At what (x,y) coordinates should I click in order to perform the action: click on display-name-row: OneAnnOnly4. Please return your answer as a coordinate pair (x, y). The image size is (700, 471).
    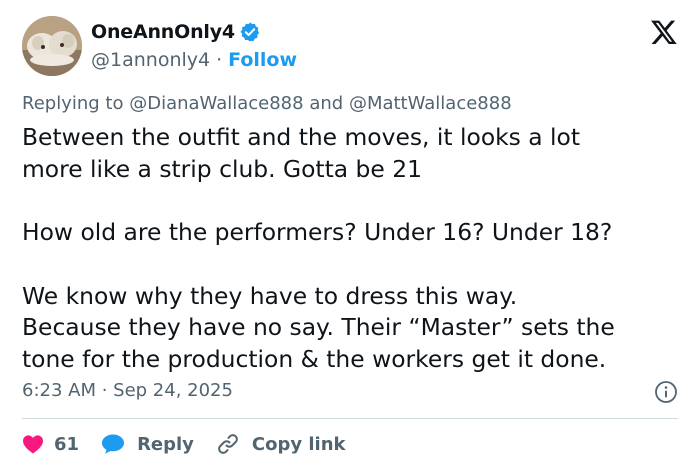
    Looking at the image, I should click on (176, 32).